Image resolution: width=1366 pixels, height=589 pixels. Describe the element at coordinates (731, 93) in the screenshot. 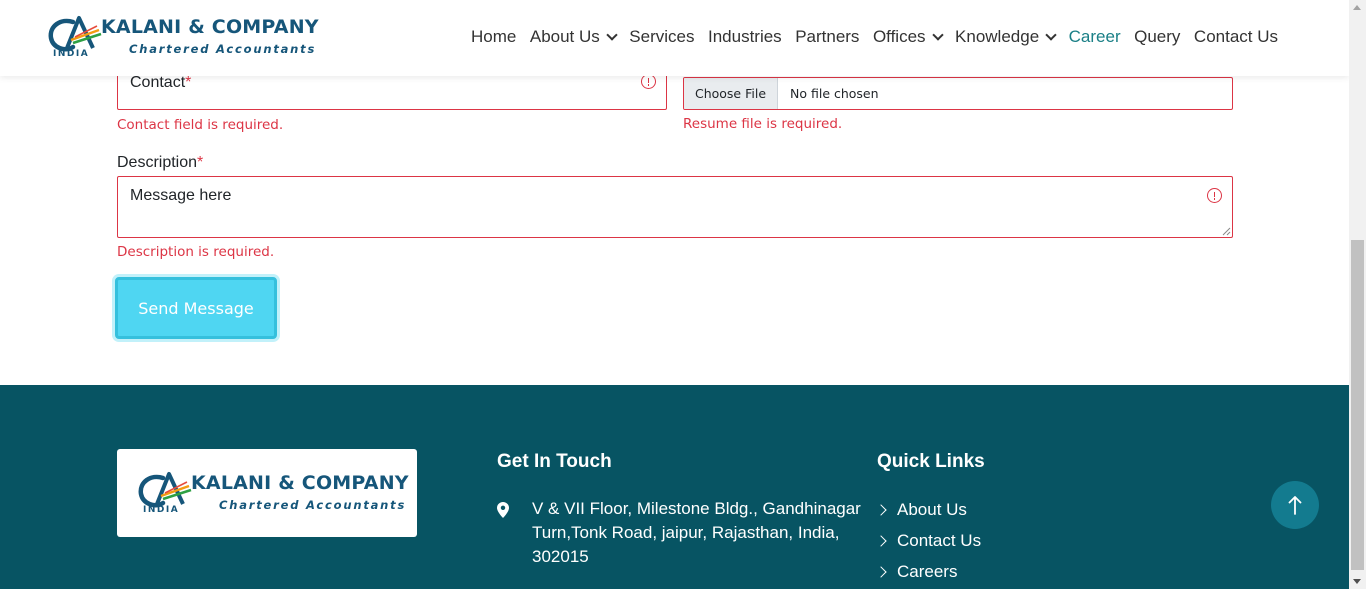

I see `choose-file-button: Choose File` at that location.